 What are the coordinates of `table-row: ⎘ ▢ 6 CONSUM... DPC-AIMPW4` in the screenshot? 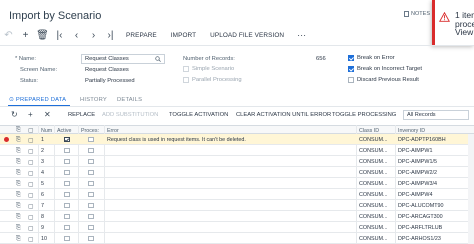 It's located at (237, 194).